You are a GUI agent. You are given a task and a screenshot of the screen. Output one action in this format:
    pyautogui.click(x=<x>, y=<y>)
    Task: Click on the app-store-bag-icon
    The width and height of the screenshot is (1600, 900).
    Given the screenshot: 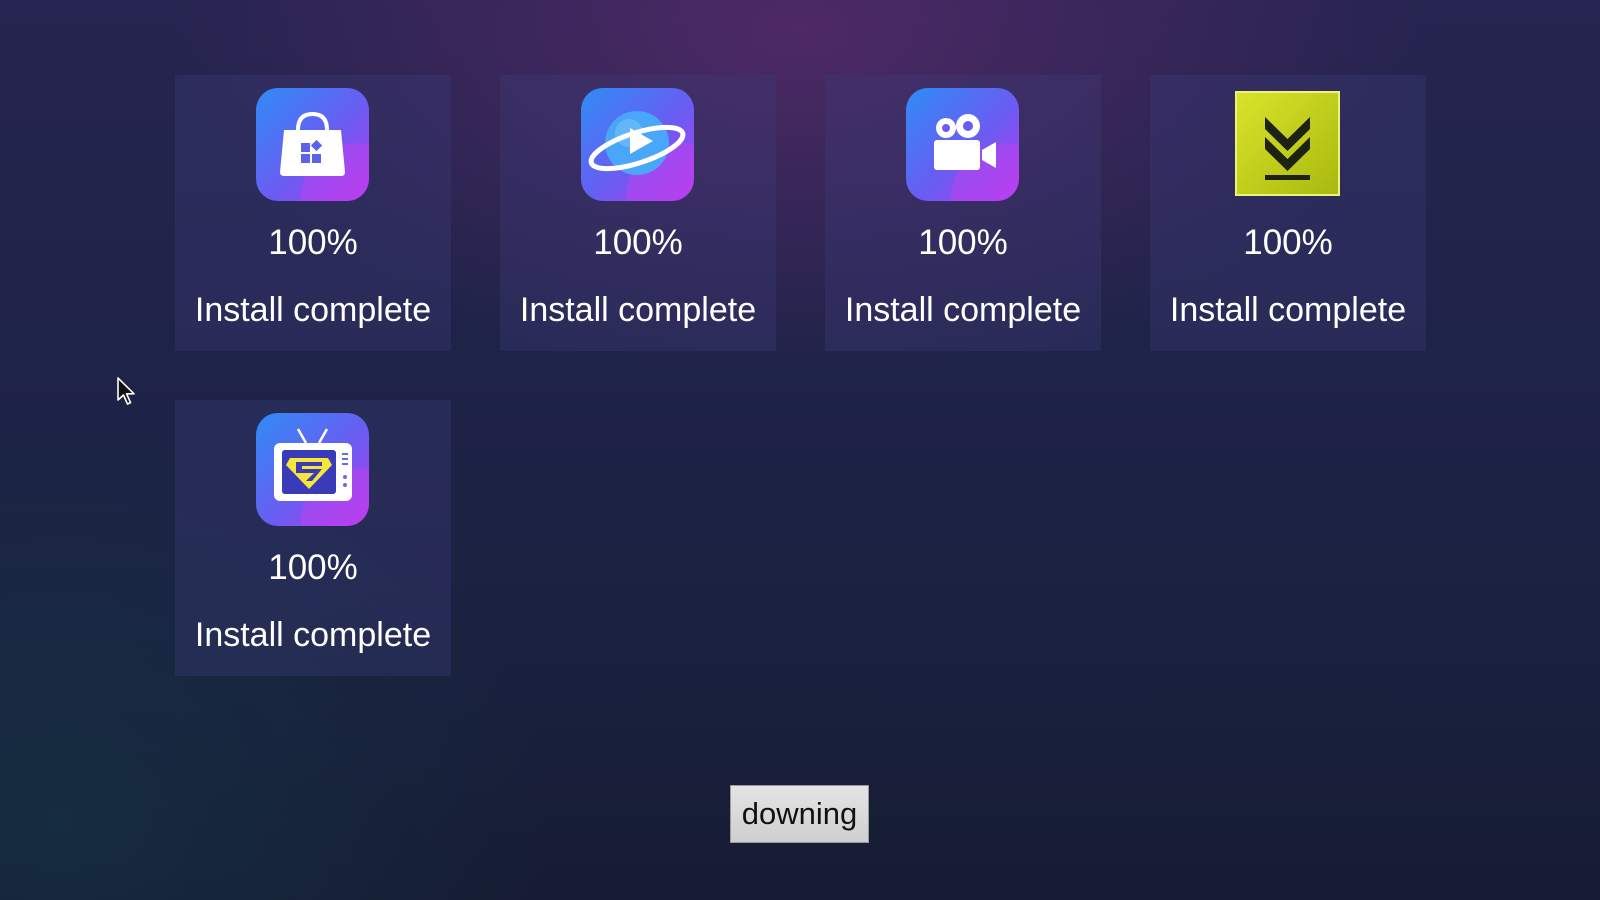 What is the action you would take?
    pyautogui.click(x=312, y=144)
    